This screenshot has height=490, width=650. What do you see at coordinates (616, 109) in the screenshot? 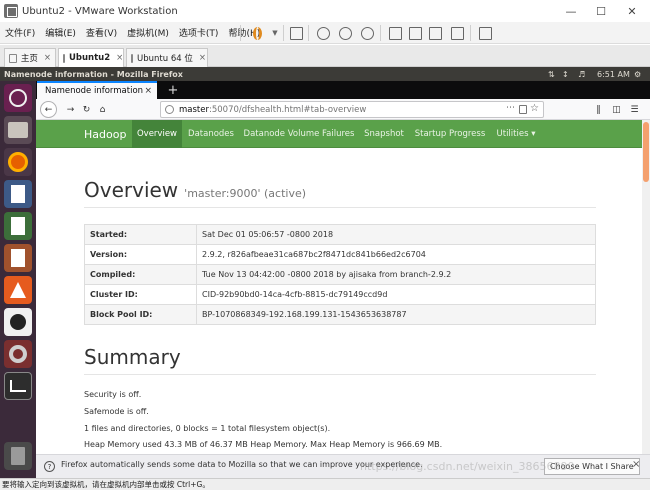
I see `sidebar-icon: ◫` at bounding box center [616, 109].